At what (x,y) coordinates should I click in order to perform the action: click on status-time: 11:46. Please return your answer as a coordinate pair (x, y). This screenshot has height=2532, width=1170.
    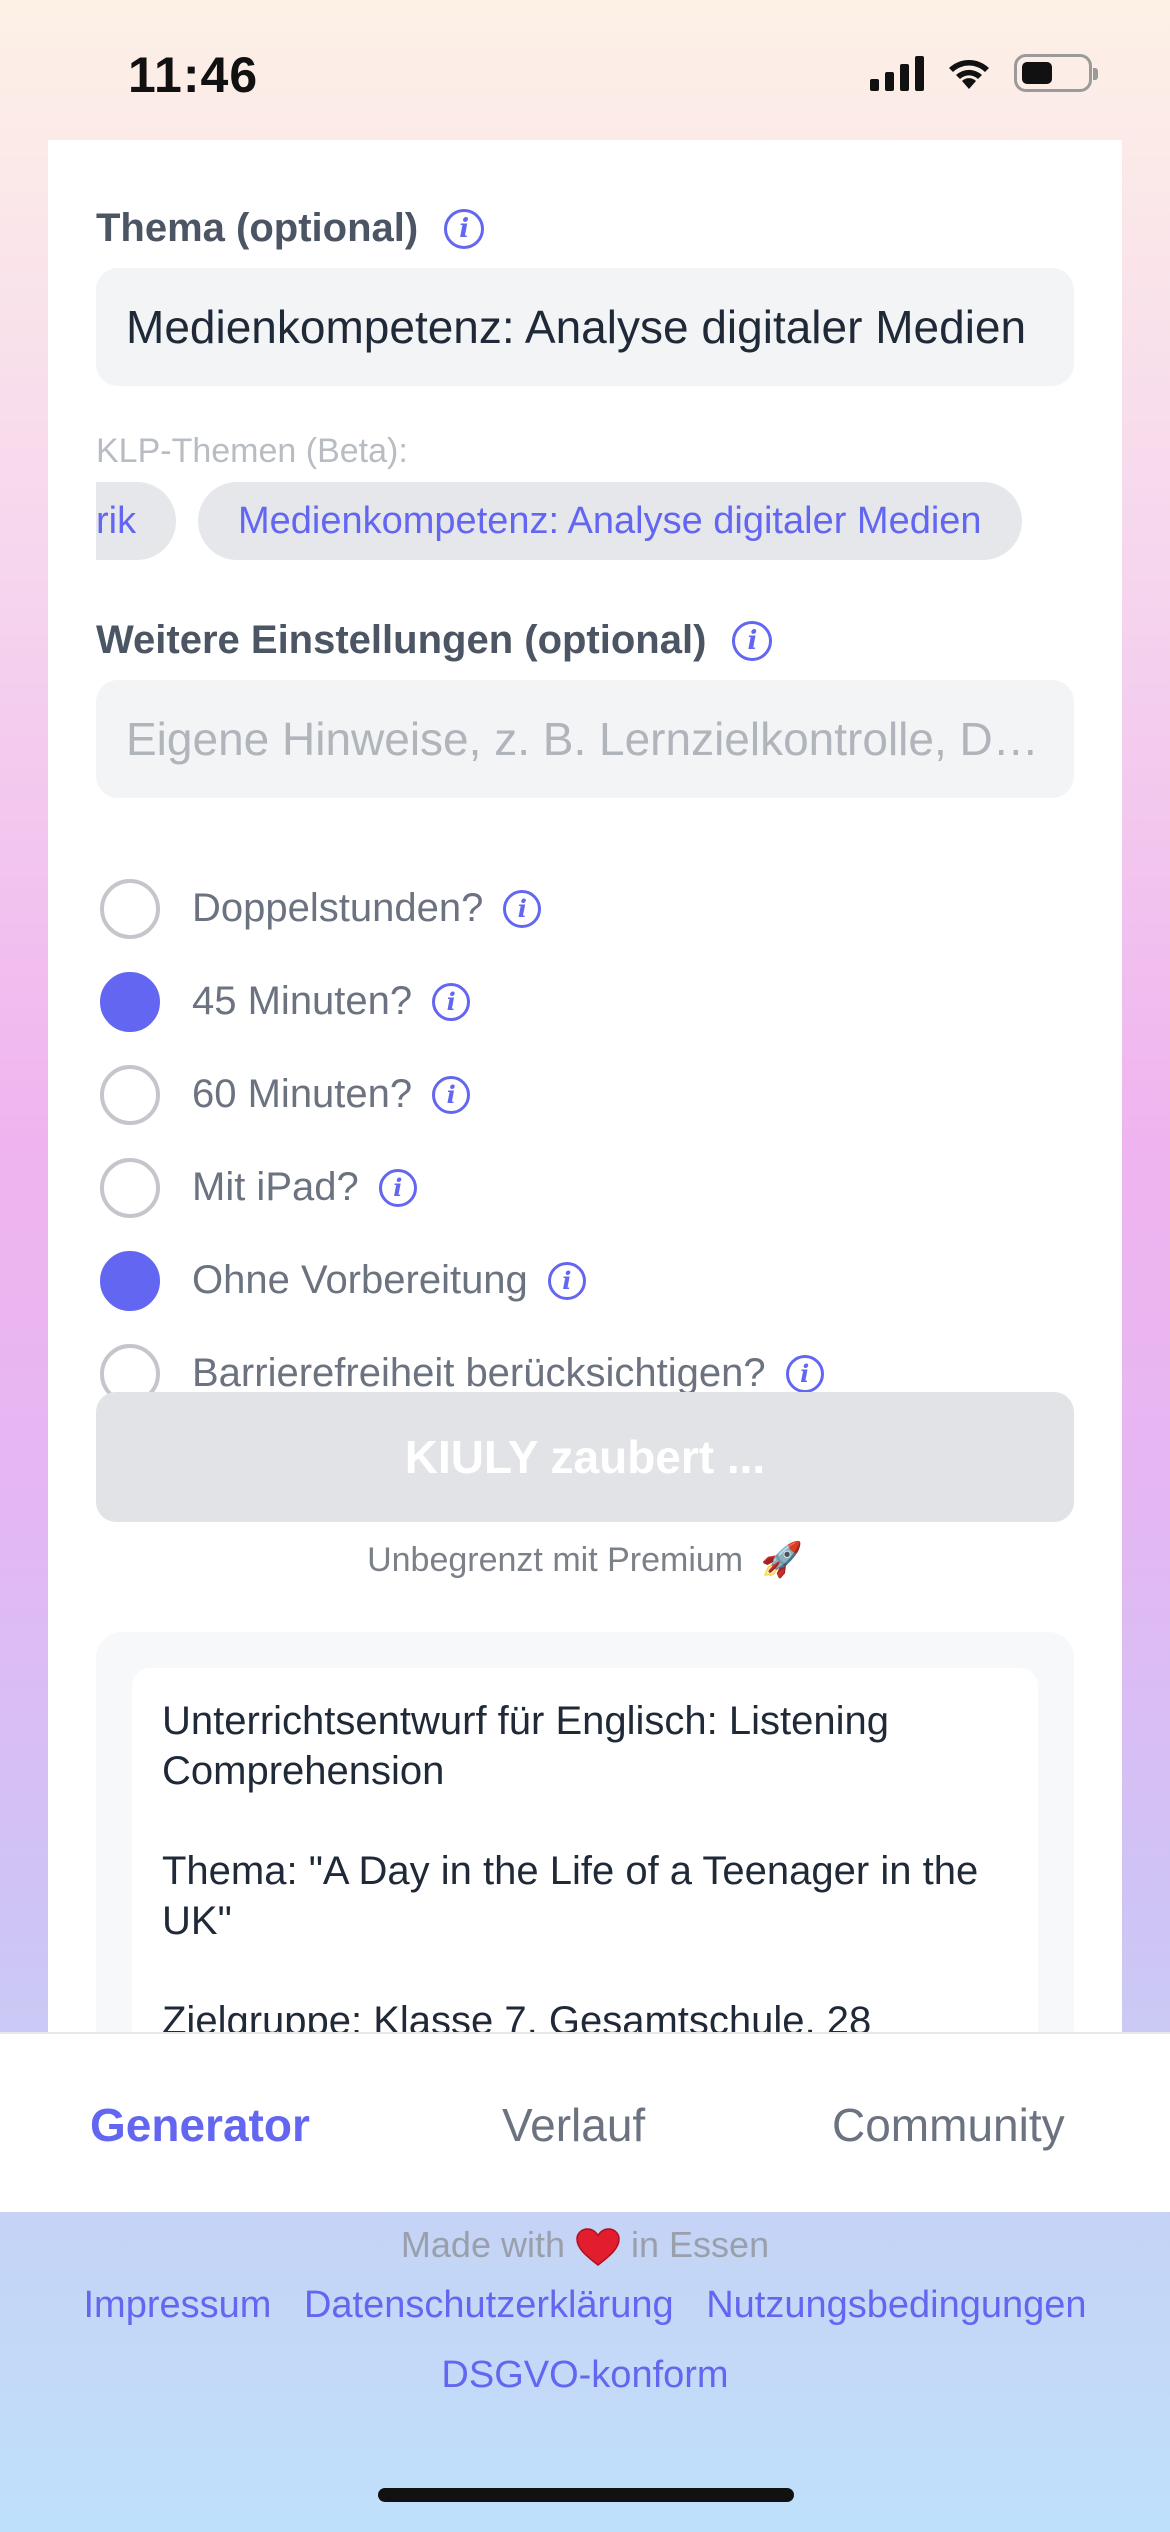
    Looking at the image, I should click on (193, 75).